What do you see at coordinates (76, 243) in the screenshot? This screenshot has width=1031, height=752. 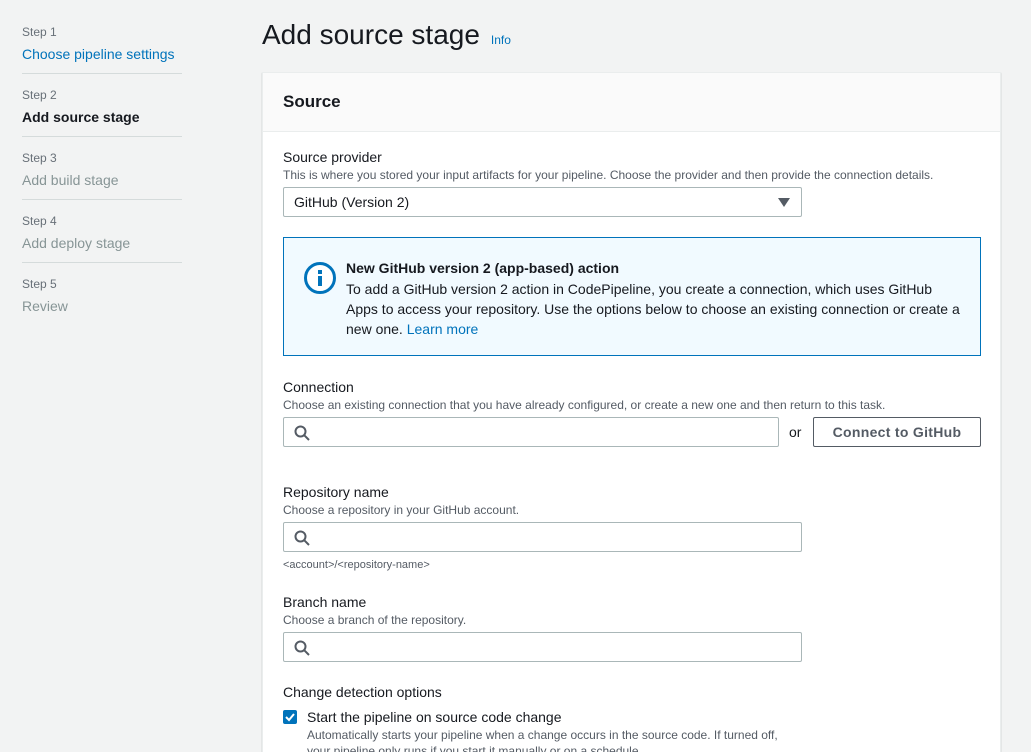 I see `step-deploy-stage: Add deploy stage` at bounding box center [76, 243].